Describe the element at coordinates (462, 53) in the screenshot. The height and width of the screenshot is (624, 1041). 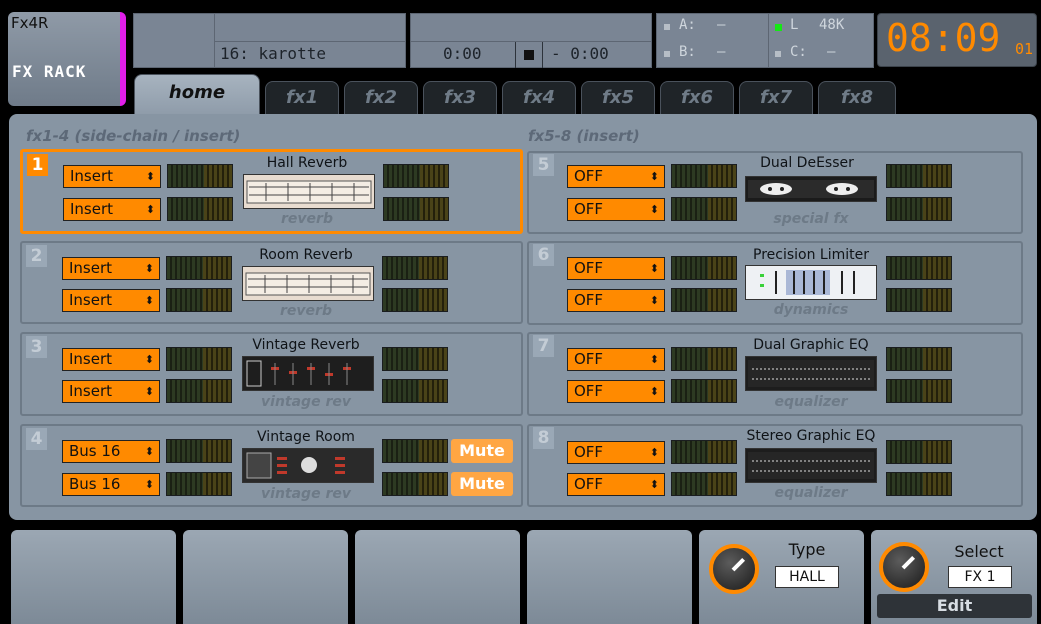
I see `time-elapsed: 0:00` at that location.